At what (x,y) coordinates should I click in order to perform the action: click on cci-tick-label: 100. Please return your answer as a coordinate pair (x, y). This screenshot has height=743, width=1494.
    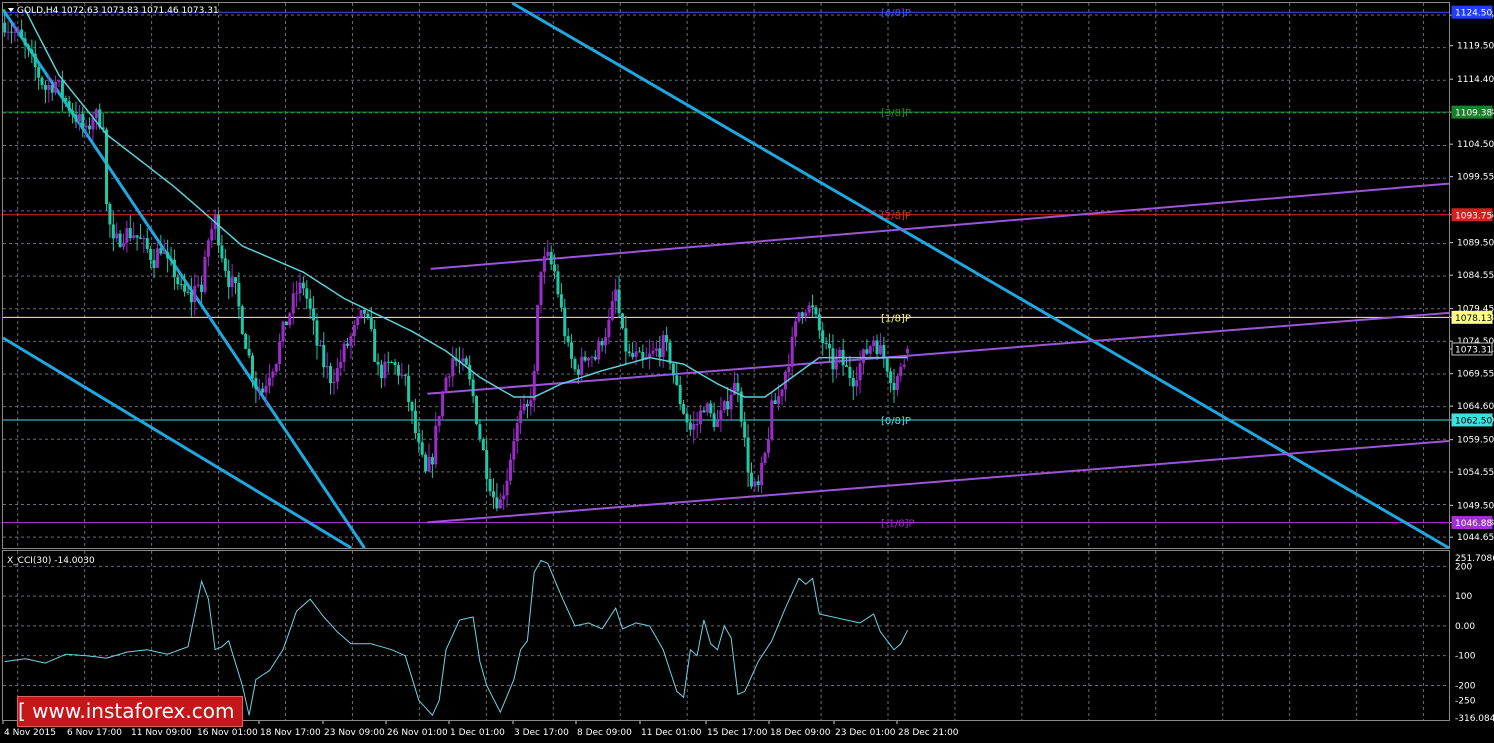
    Looking at the image, I should click on (1463, 597).